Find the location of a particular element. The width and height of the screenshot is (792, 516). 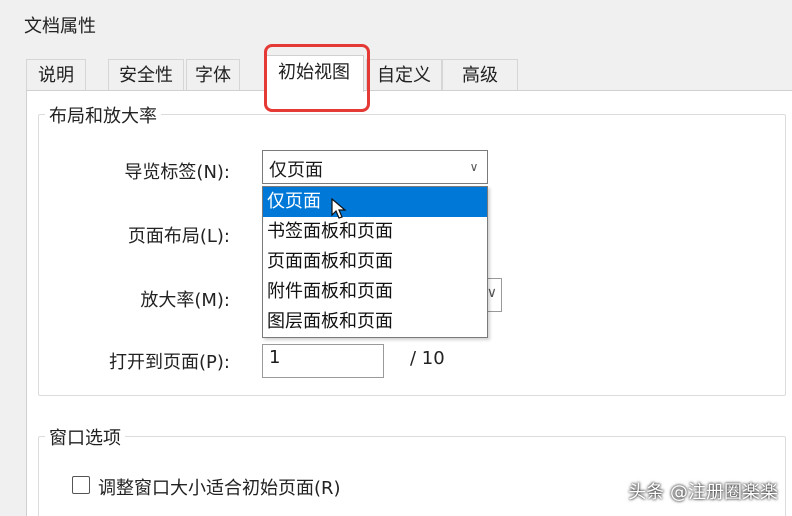

resize-window-checkbox is located at coordinates (81, 485).